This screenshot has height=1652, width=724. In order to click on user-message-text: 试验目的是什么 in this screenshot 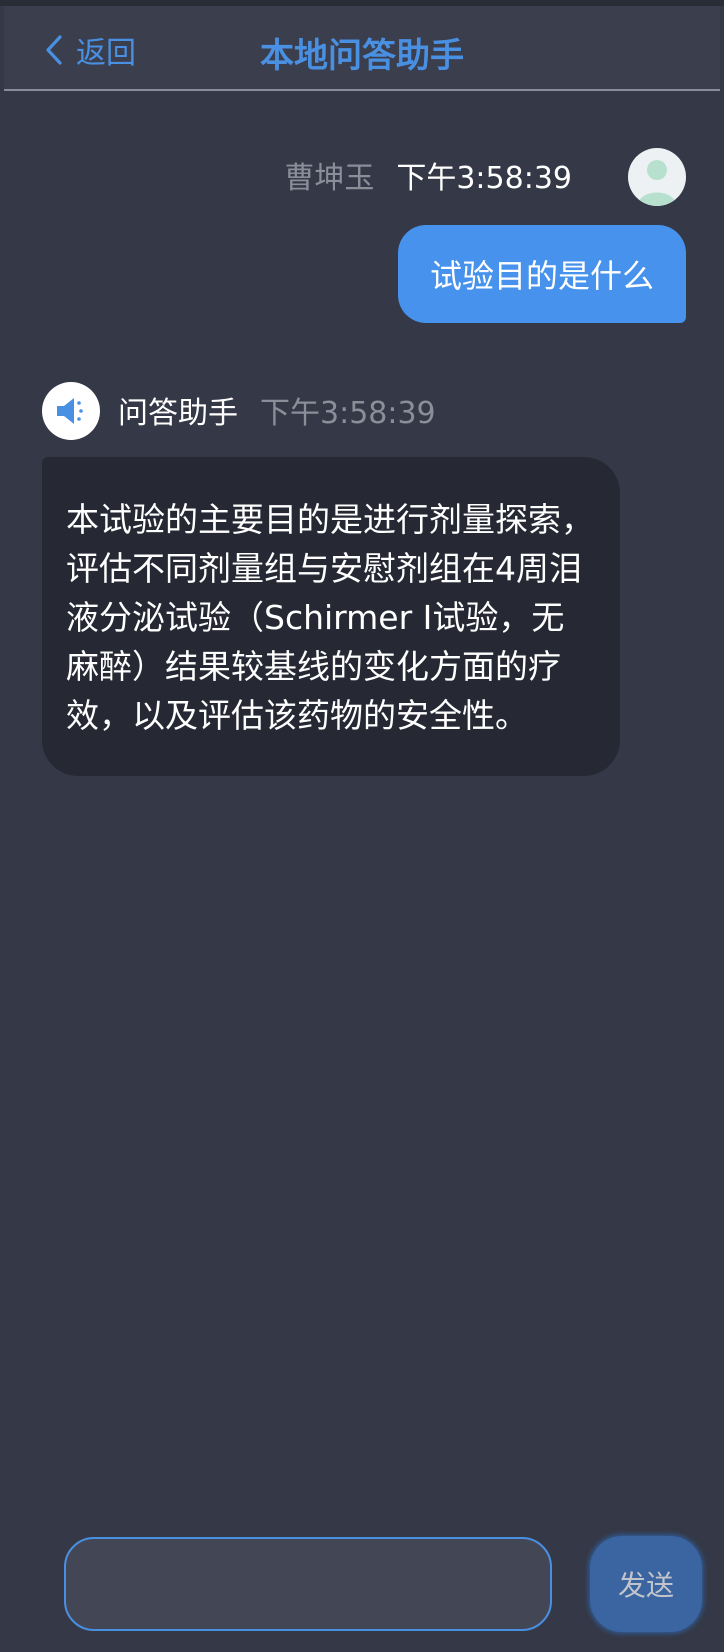, I will do `click(541, 276)`.